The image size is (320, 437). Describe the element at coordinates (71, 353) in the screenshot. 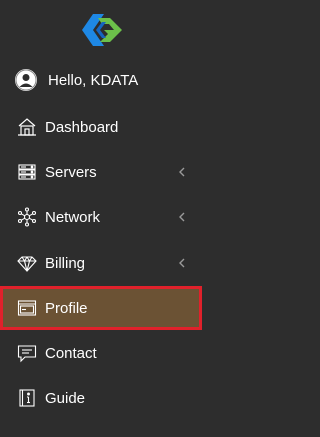

I see `sidebar-item-label: Contact` at that location.